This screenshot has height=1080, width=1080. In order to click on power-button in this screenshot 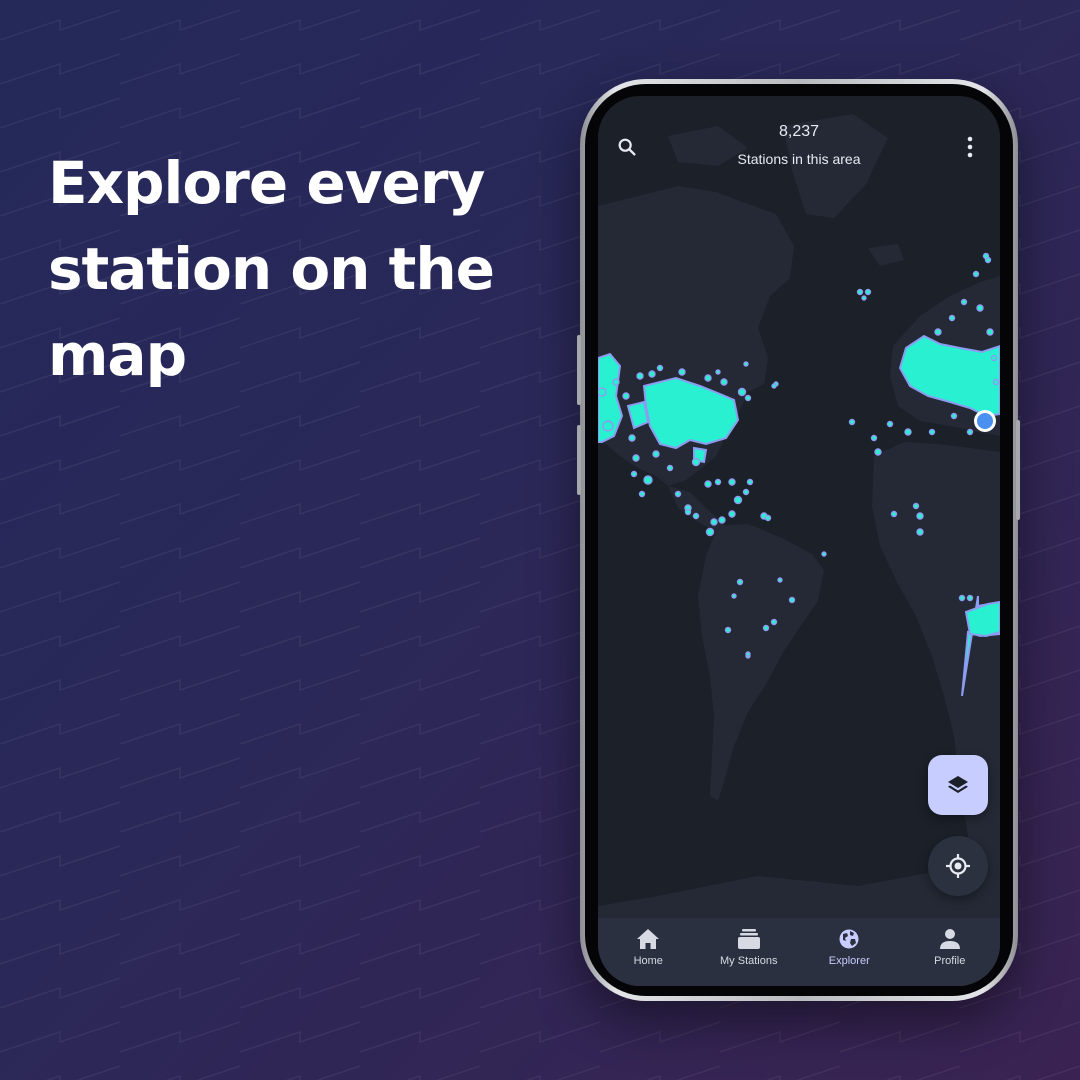, I will do `click(1018, 470)`.